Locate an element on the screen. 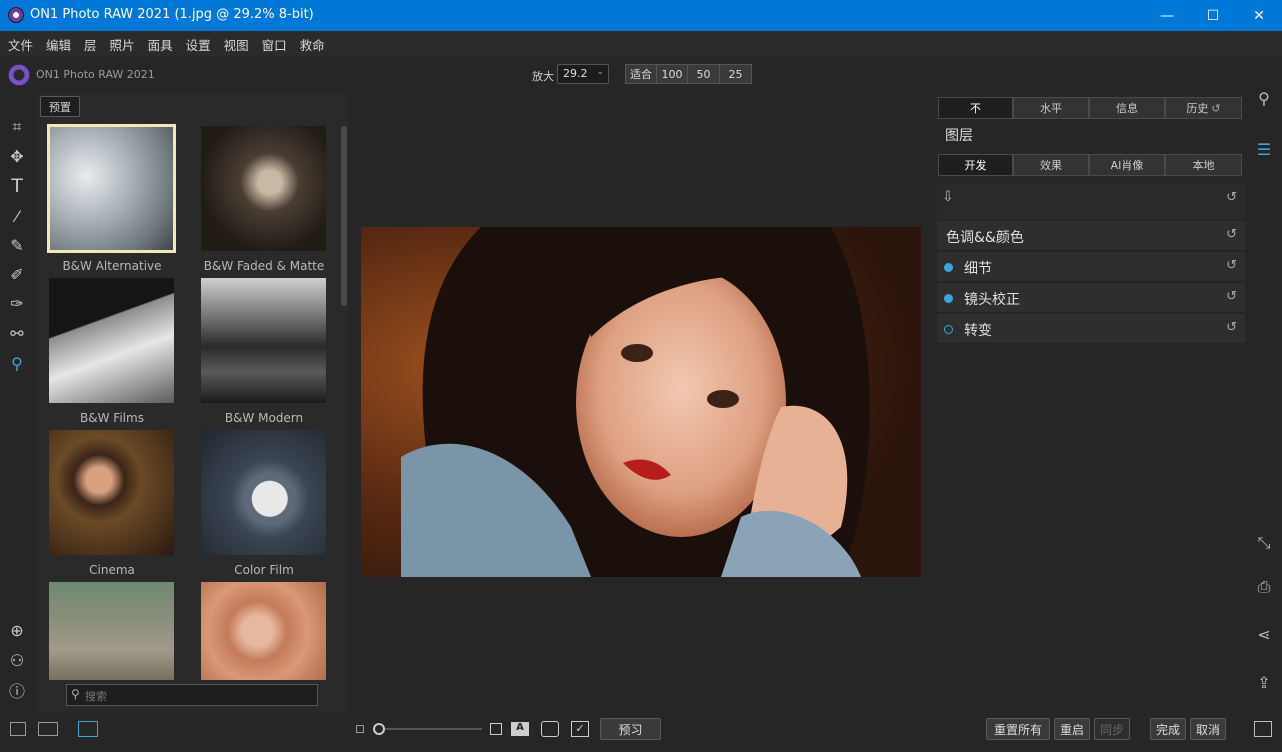  export-icon: ⇪ is located at coordinates (1264, 682).